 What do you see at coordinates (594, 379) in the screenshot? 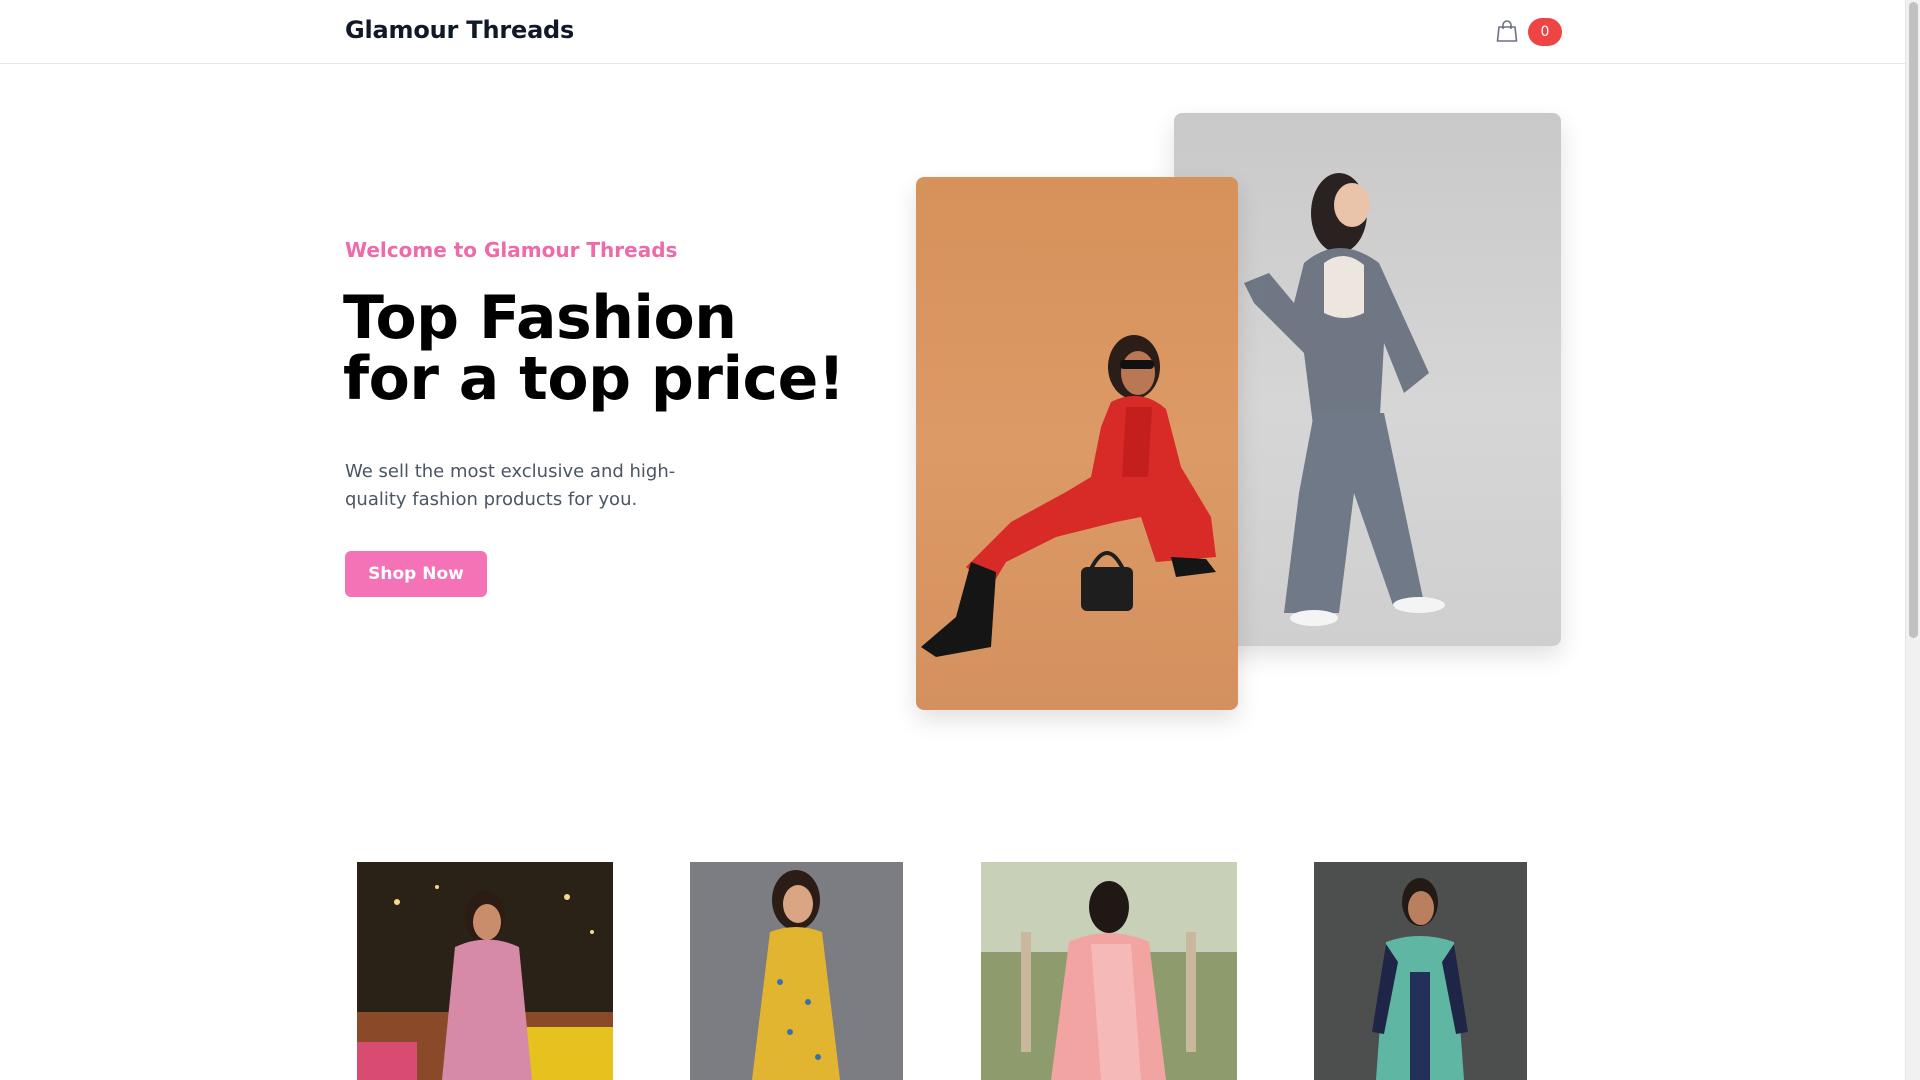
I see `hero-headline-line2: for a top price!` at bounding box center [594, 379].